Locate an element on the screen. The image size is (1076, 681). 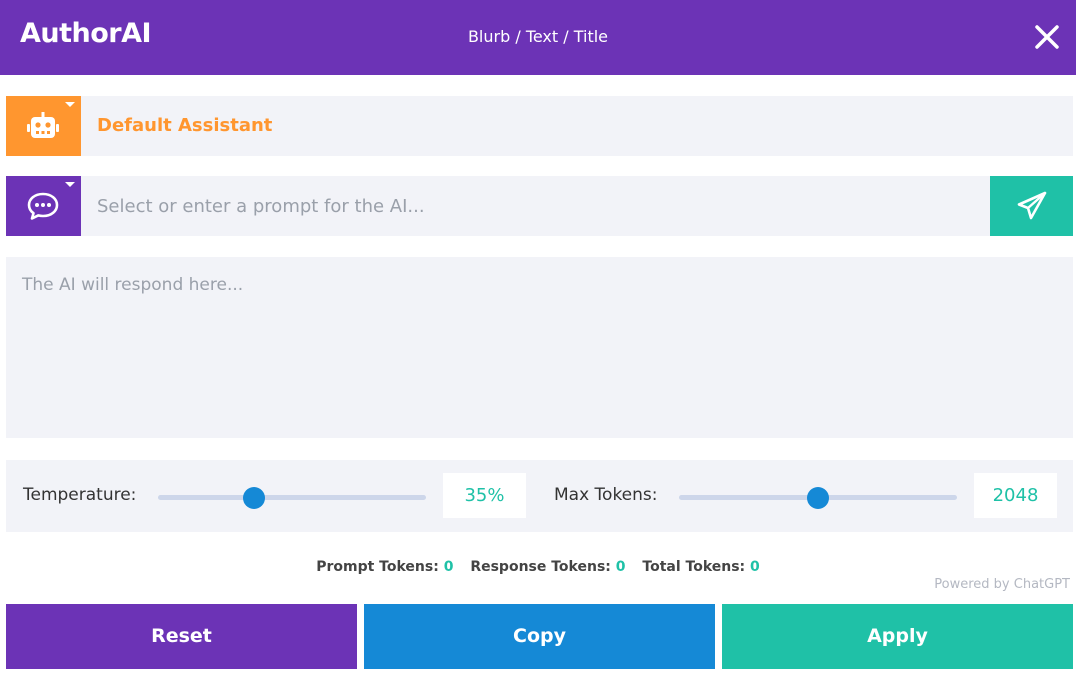
close-button is located at coordinates (1047, 37).